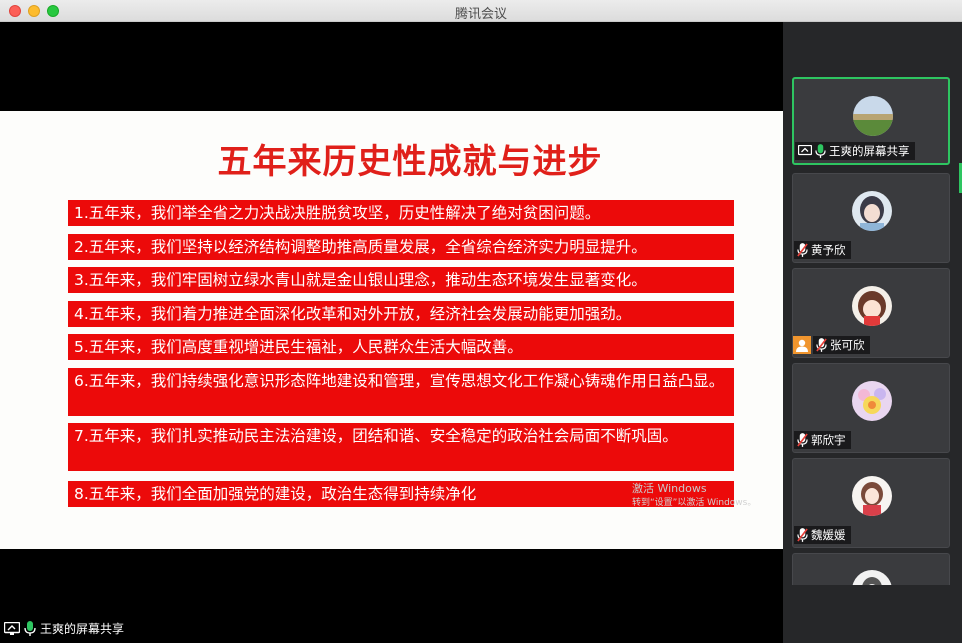  Describe the element at coordinates (847, 345) in the screenshot. I see `participant-name: 张可欣` at that location.